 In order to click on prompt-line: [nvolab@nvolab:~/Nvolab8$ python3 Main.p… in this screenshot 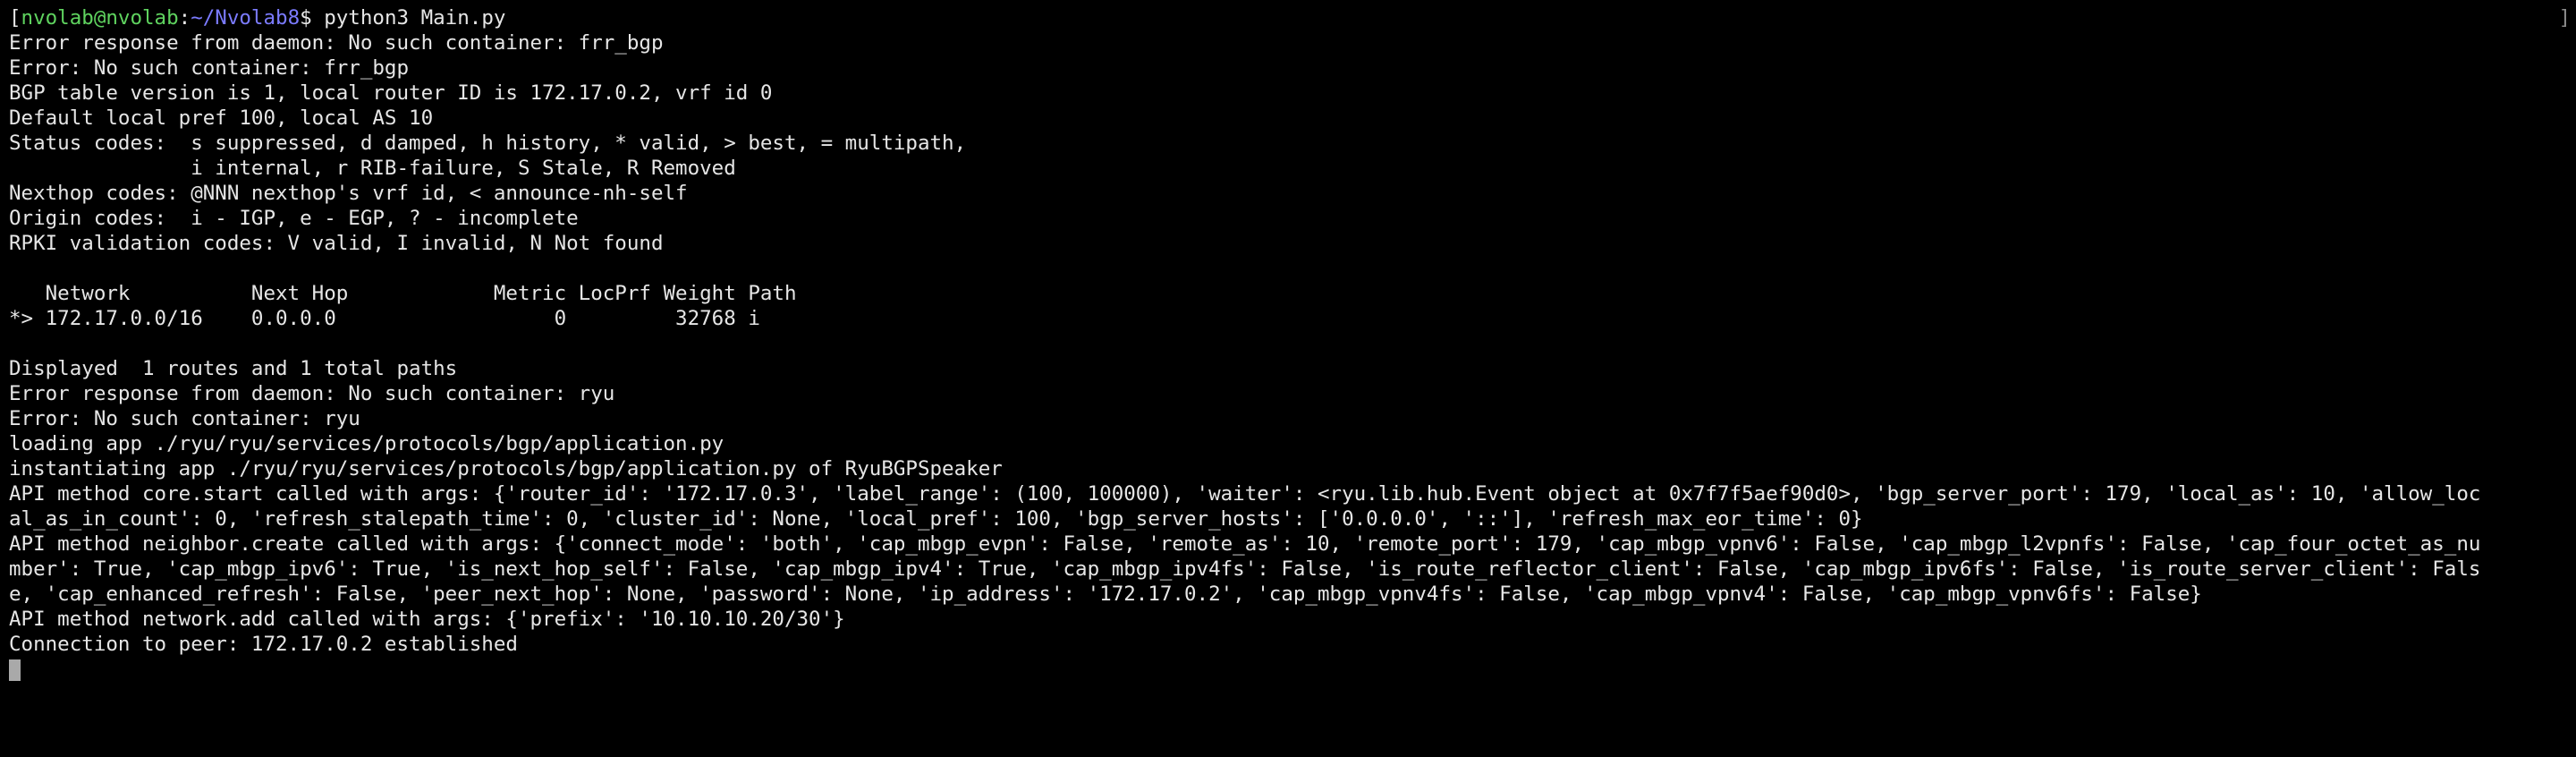, I will do `click(257, 18)`.